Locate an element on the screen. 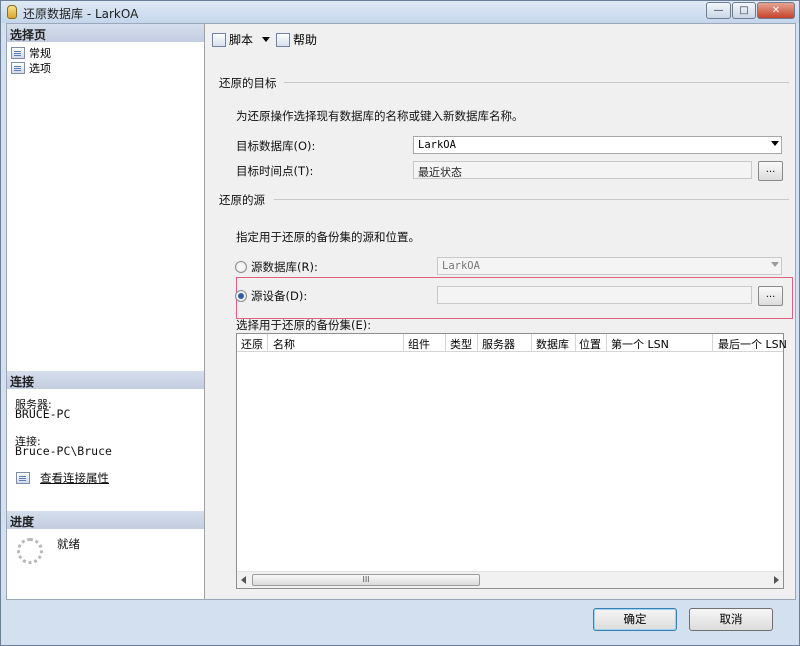 The image size is (800, 646). connection-value: Bruce-PC\Bruce is located at coordinates (63, 451).